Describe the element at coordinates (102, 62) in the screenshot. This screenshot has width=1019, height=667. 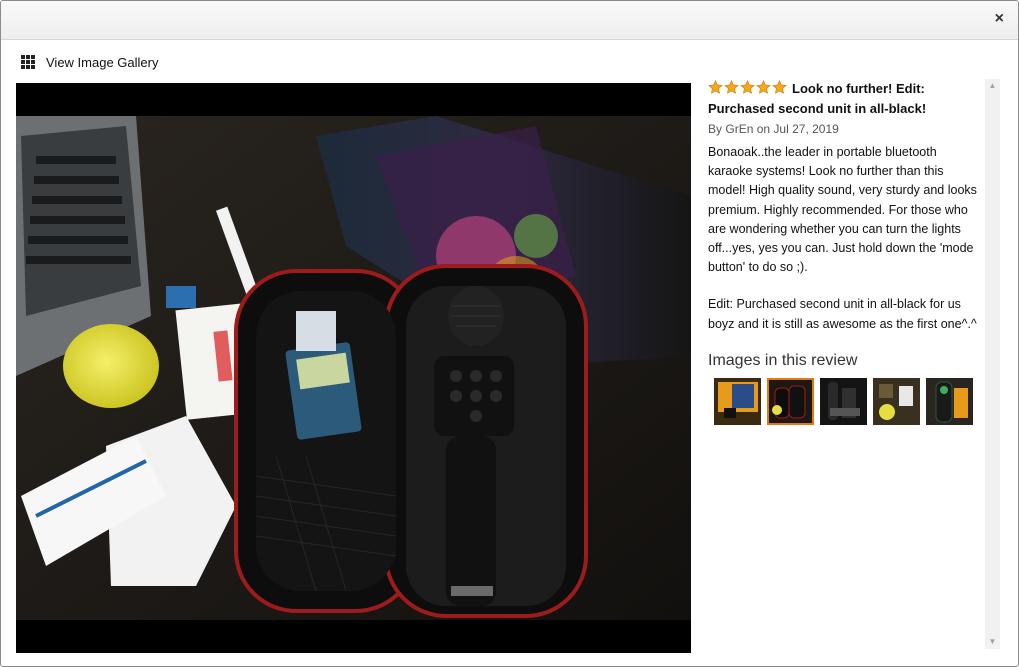
I see `gallery-label: View Image Gallery` at that location.